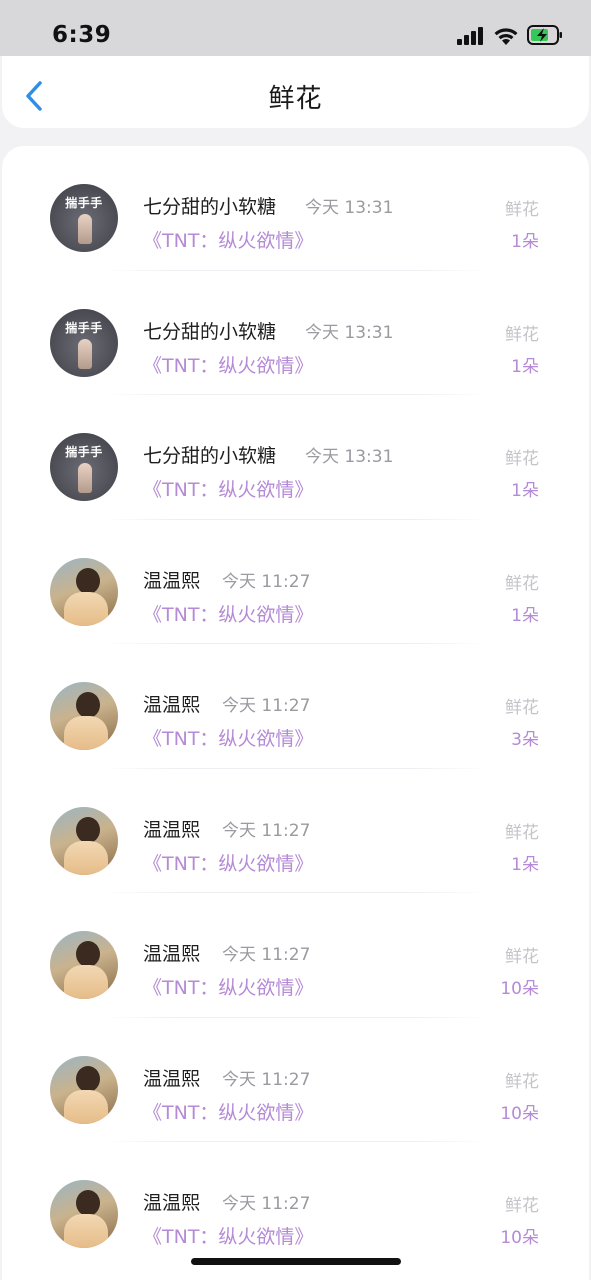 This screenshot has width=591, height=1280. What do you see at coordinates (296, 1261) in the screenshot?
I see `home-indicator` at bounding box center [296, 1261].